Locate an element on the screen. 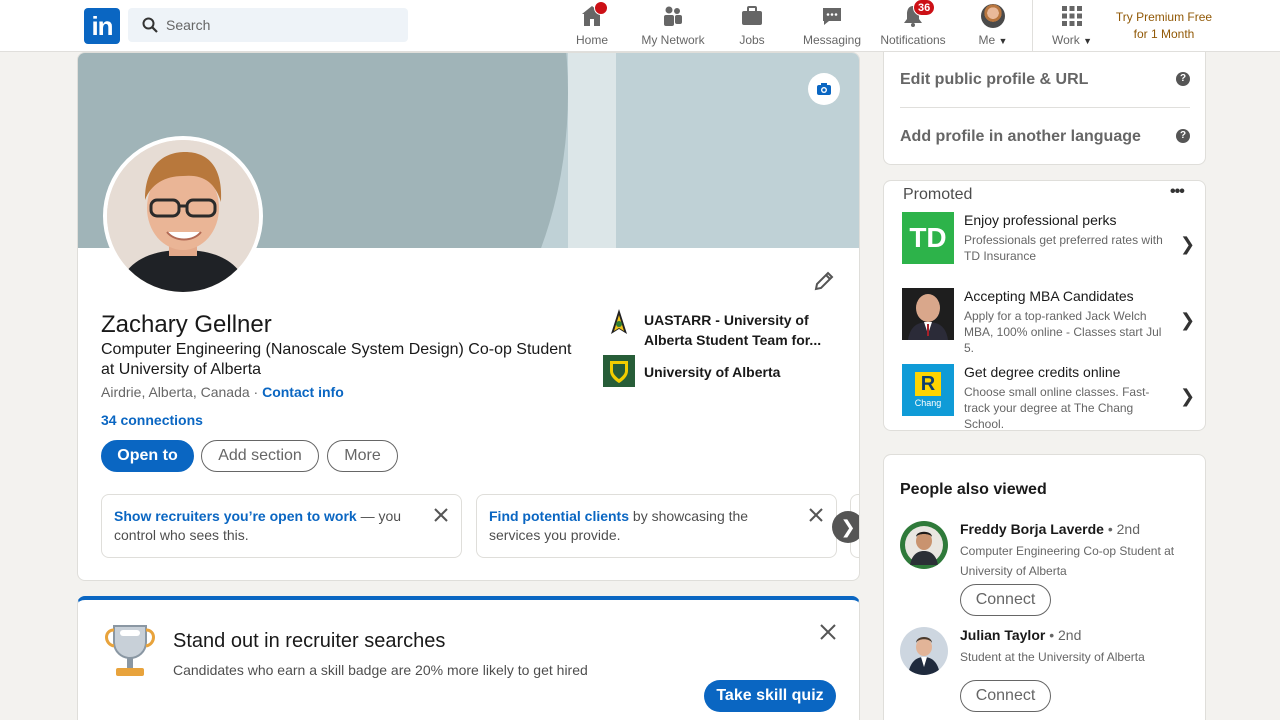  camera-icon is located at coordinates (824, 89).